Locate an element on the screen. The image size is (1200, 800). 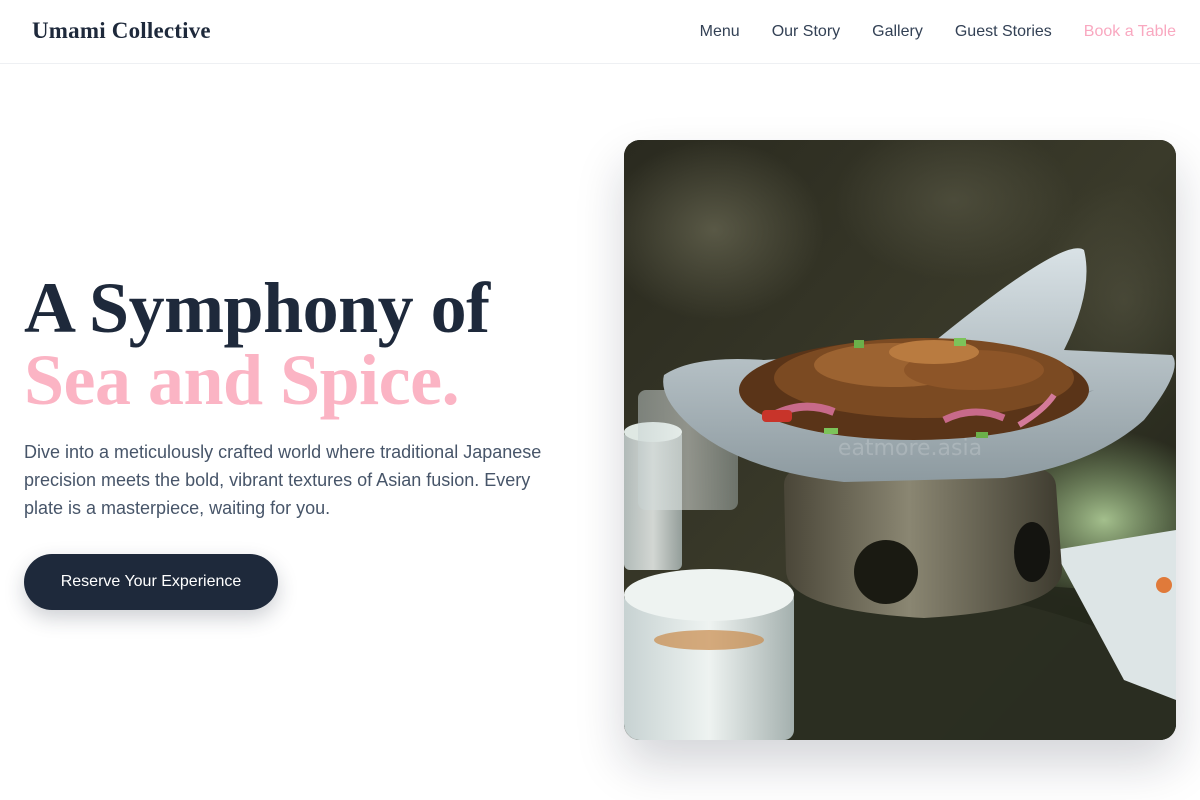
hero-title-line2: Sea and Spice. is located at coordinates (242, 380).